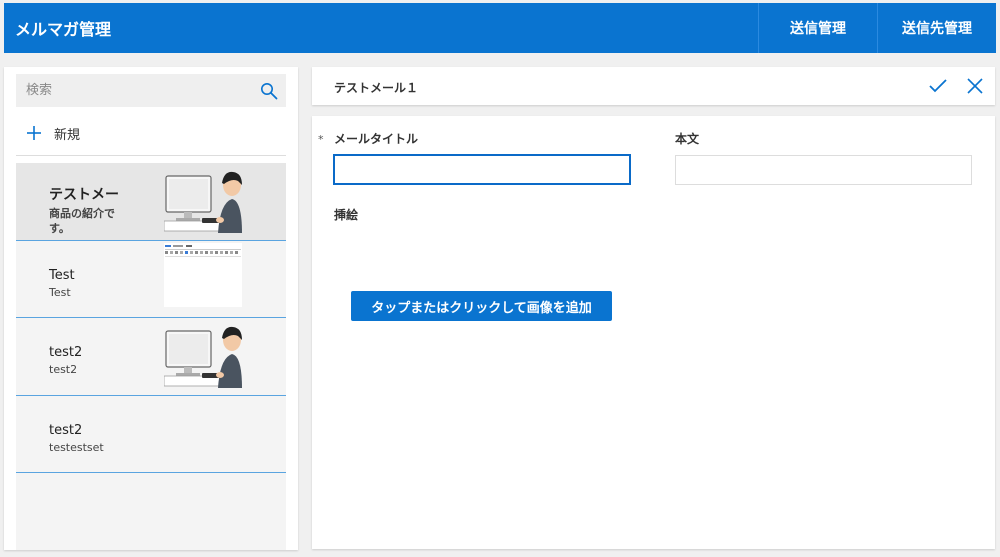 Image resolution: width=1000 pixels, height=557 pixels. Describe the element at coordinates (936, 28) in the screenshot. I see `destination-manage-button: 送信先管理` at that location.